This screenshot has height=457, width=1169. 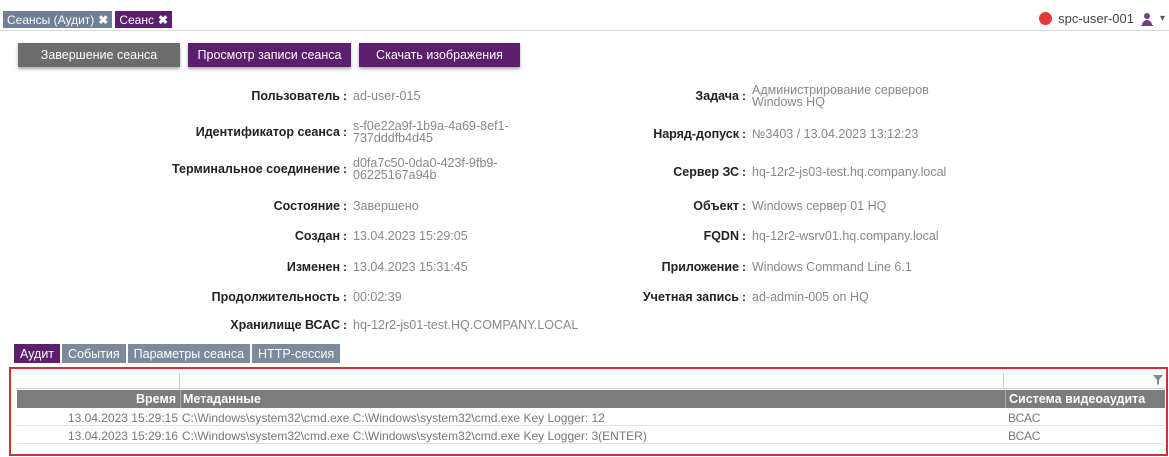 What do you see at coordinates (94, 353) in the screenshot?
I see `tab-events: События` at bounding box center [94, 353].